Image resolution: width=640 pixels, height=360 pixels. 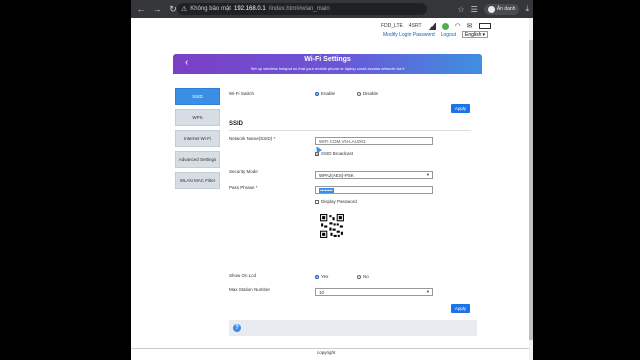 What do you see at coordinates (243, 187) in the screenshot?
I see `passphrase-label: Pass Phrase *` at bounding box center [243, 187].